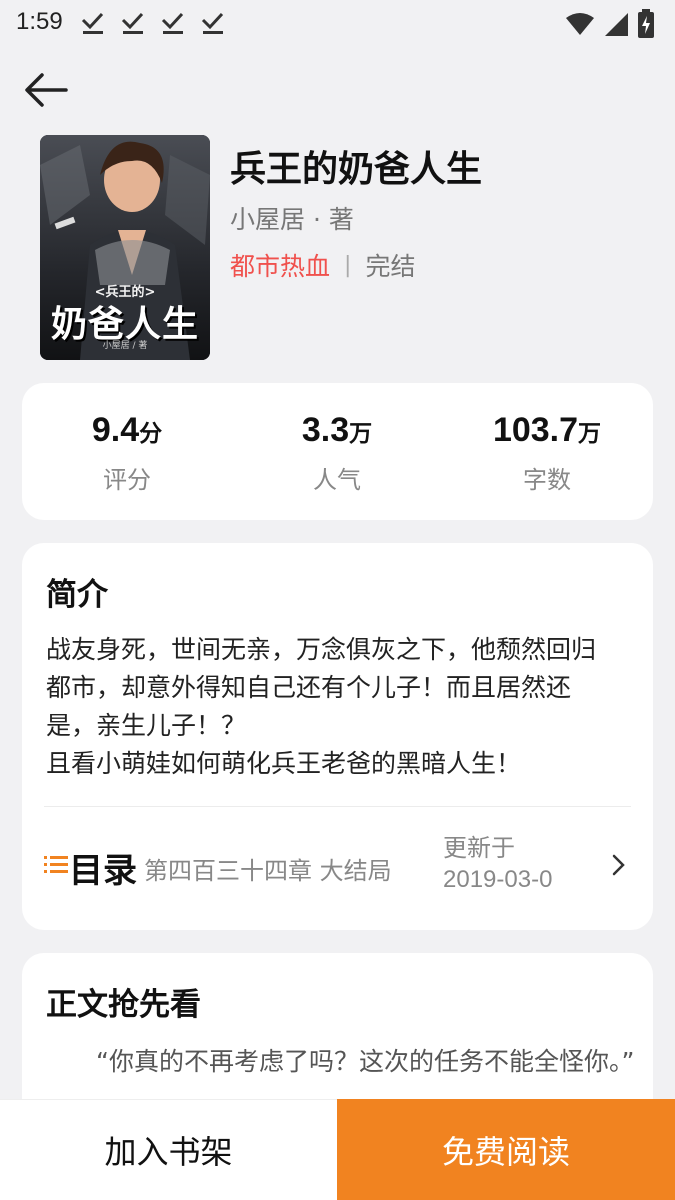 The width and height of the screenshot is (675, 1200). What do you see at coordinates (39, 21) in the screenshot?
I see `status-time: 1:59` at bounding box center [39, 21].